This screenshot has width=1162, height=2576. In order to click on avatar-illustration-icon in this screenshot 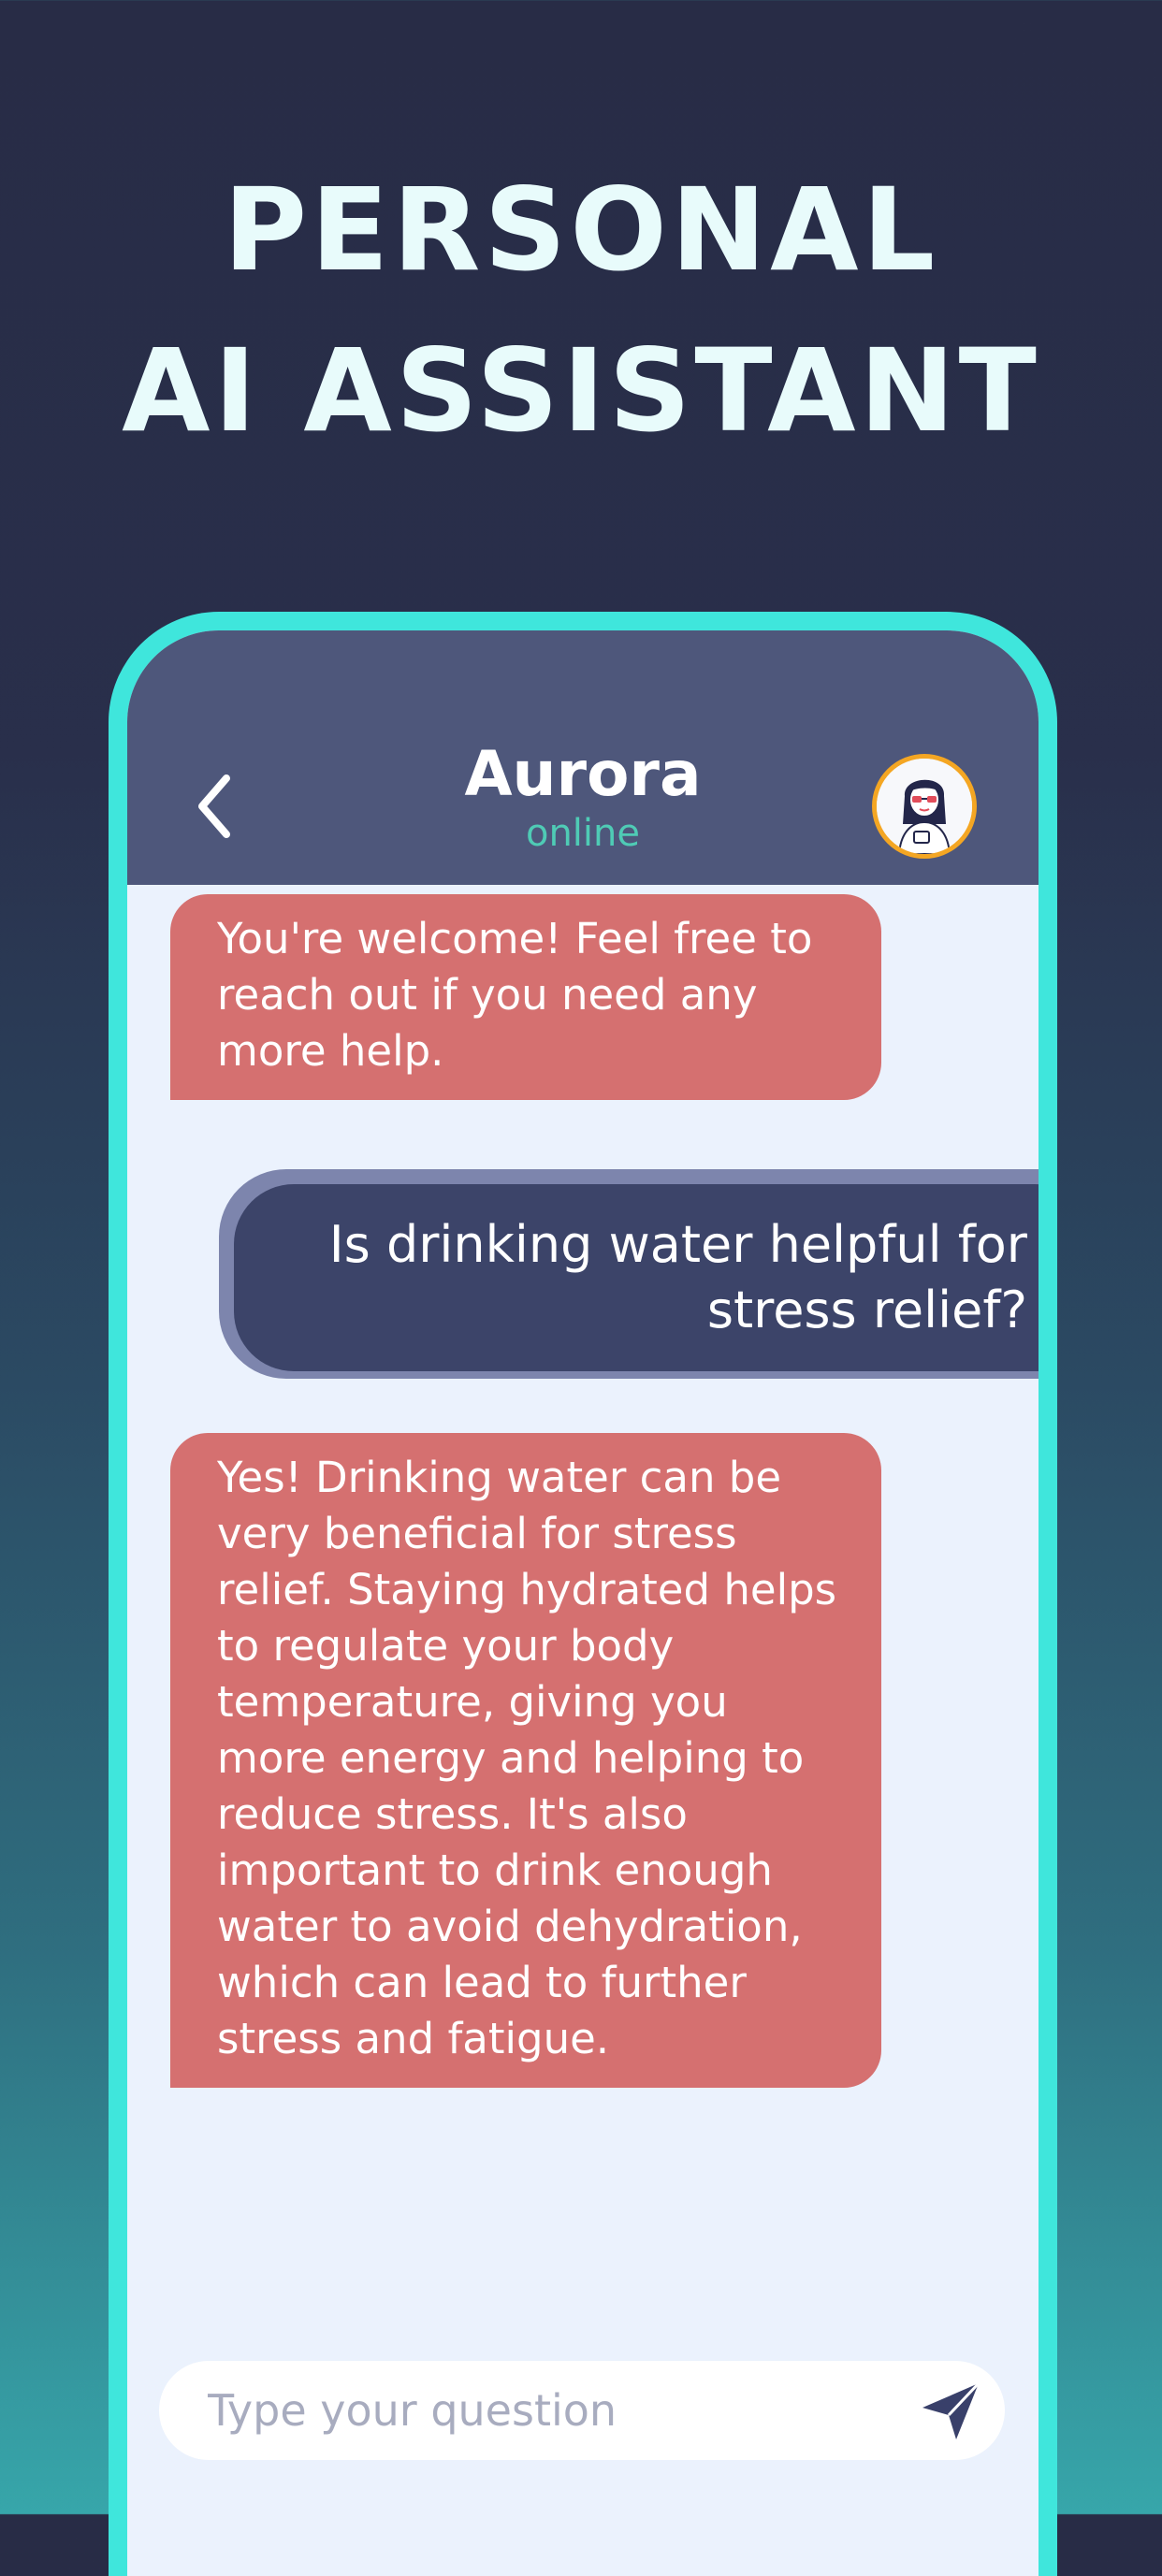, I will do `click(925, 806)`.